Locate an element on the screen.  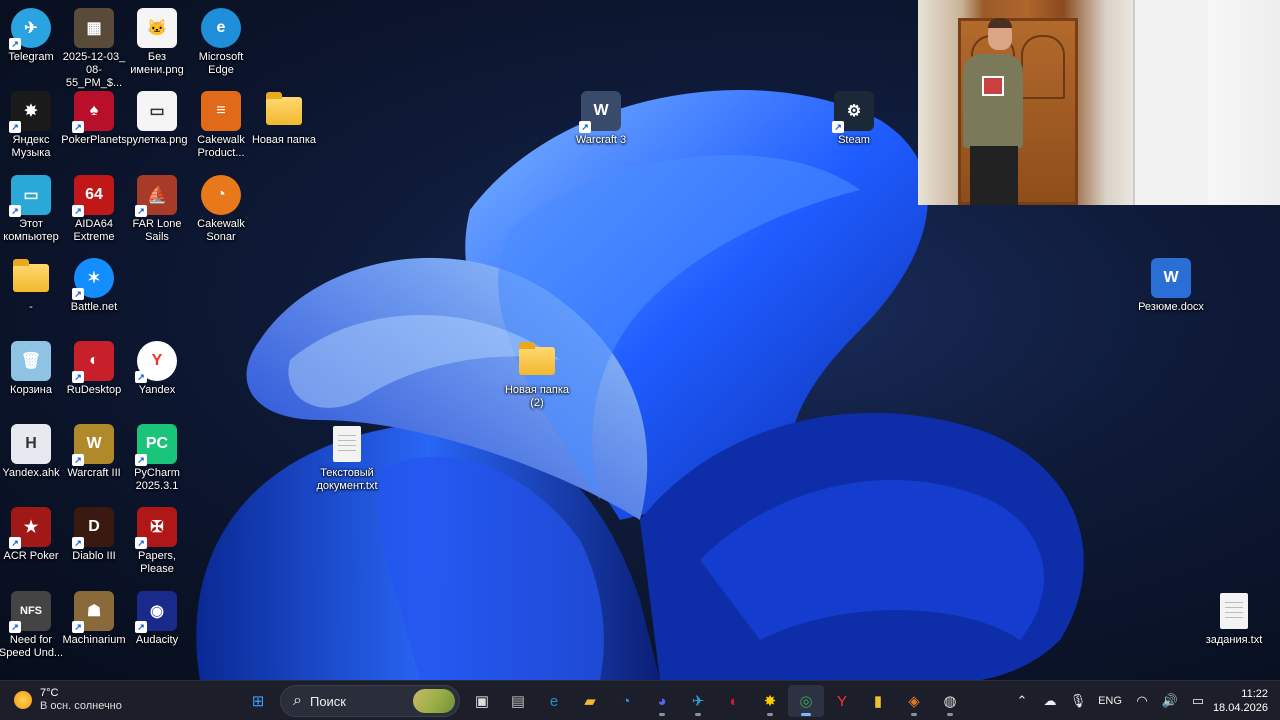
desktop-icon: e Microsoft Edge is located at coordinates (221, 42).